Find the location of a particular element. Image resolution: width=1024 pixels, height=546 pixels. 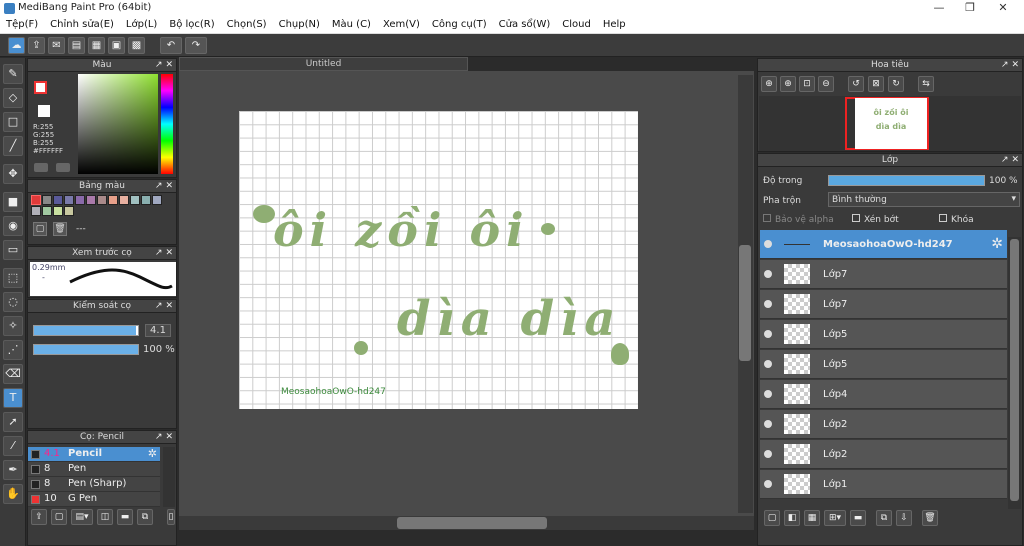

zoom-in-2-icon: ⊕ is located at coordinates (788, 84).